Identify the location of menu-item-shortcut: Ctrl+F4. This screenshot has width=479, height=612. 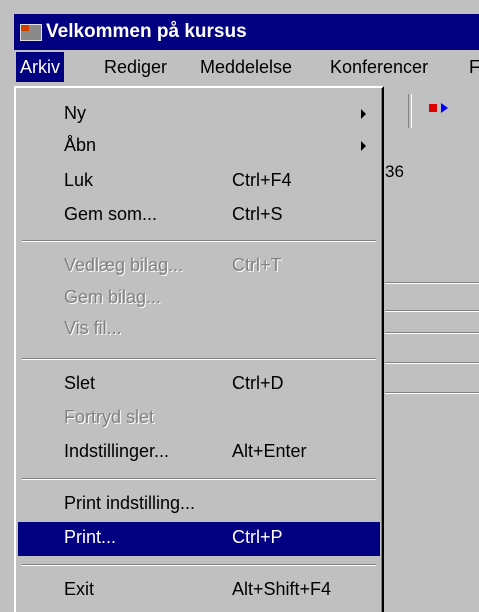
(262, 180).